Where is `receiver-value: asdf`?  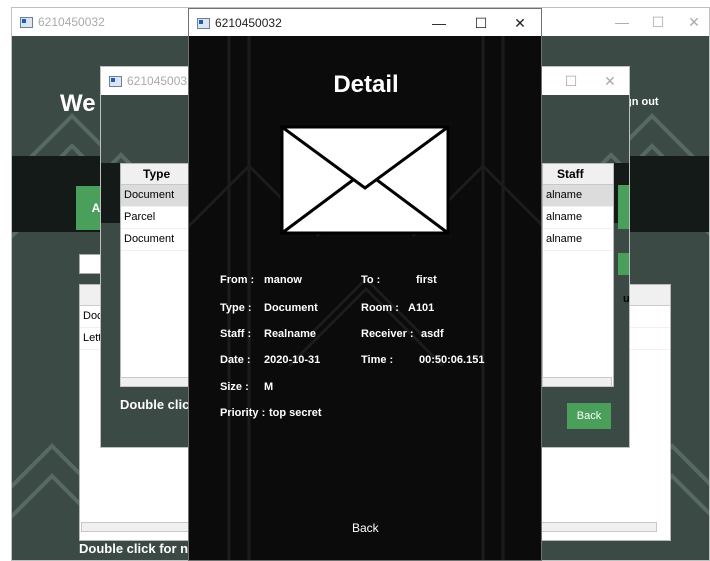
receiver-value: asdf is located at coordinates (432, 334).